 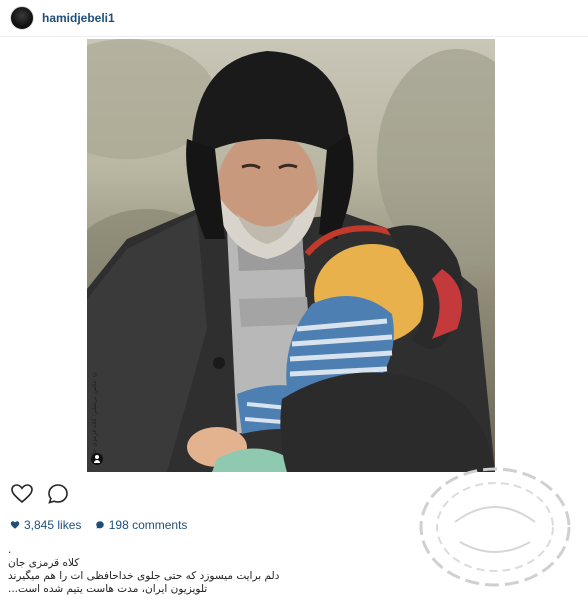 I want to click on like-button, so click(x=22, y=494).